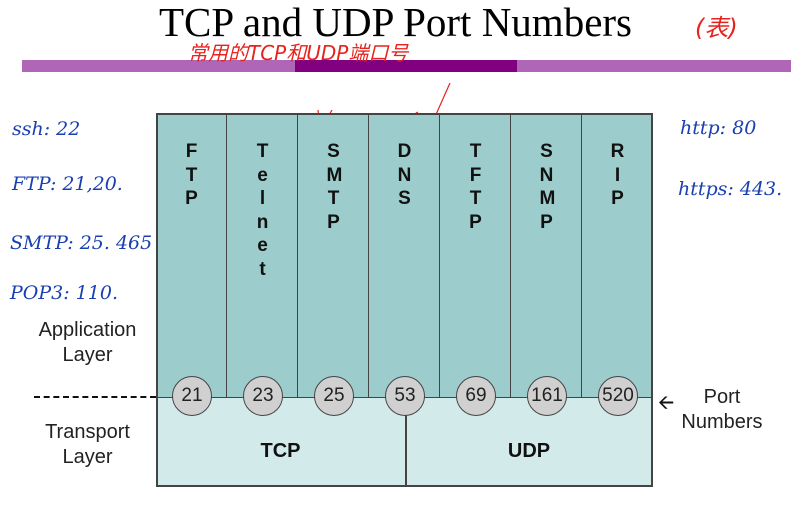 This screenshot has height=527, width=791. Describe the element at coordinates (334, 187) in the screenshot. I see `protocol-name: SMTP` at that location.